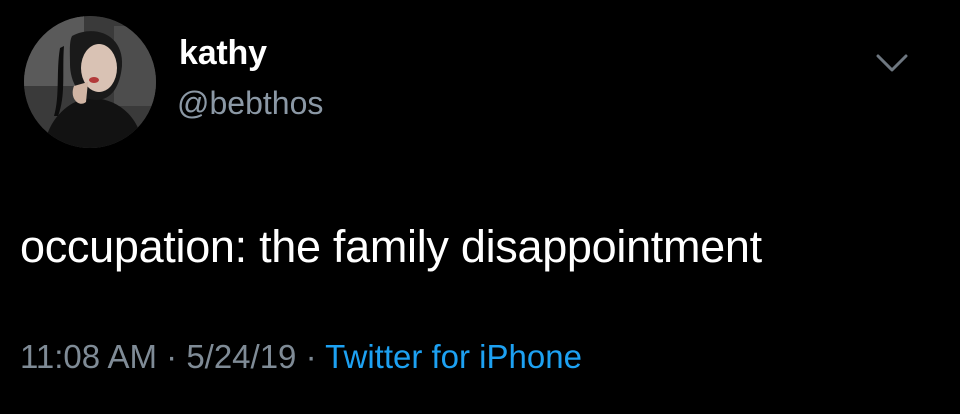 The height and width of the screenshot is (414, 960). I want to click on tweet-time: 11:08 AM, so click(88, 356).